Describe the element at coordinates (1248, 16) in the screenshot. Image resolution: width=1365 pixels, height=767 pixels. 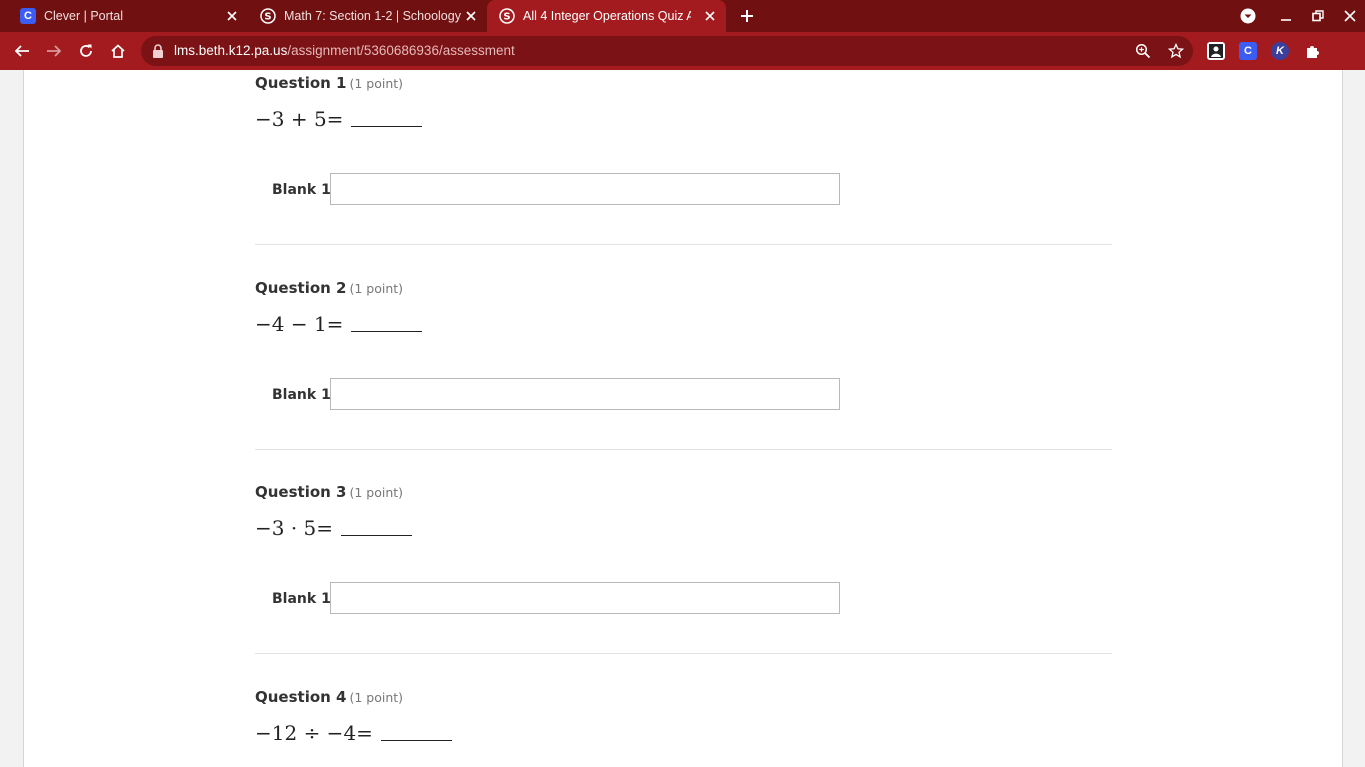
I see `tab-search-icon` at that location.